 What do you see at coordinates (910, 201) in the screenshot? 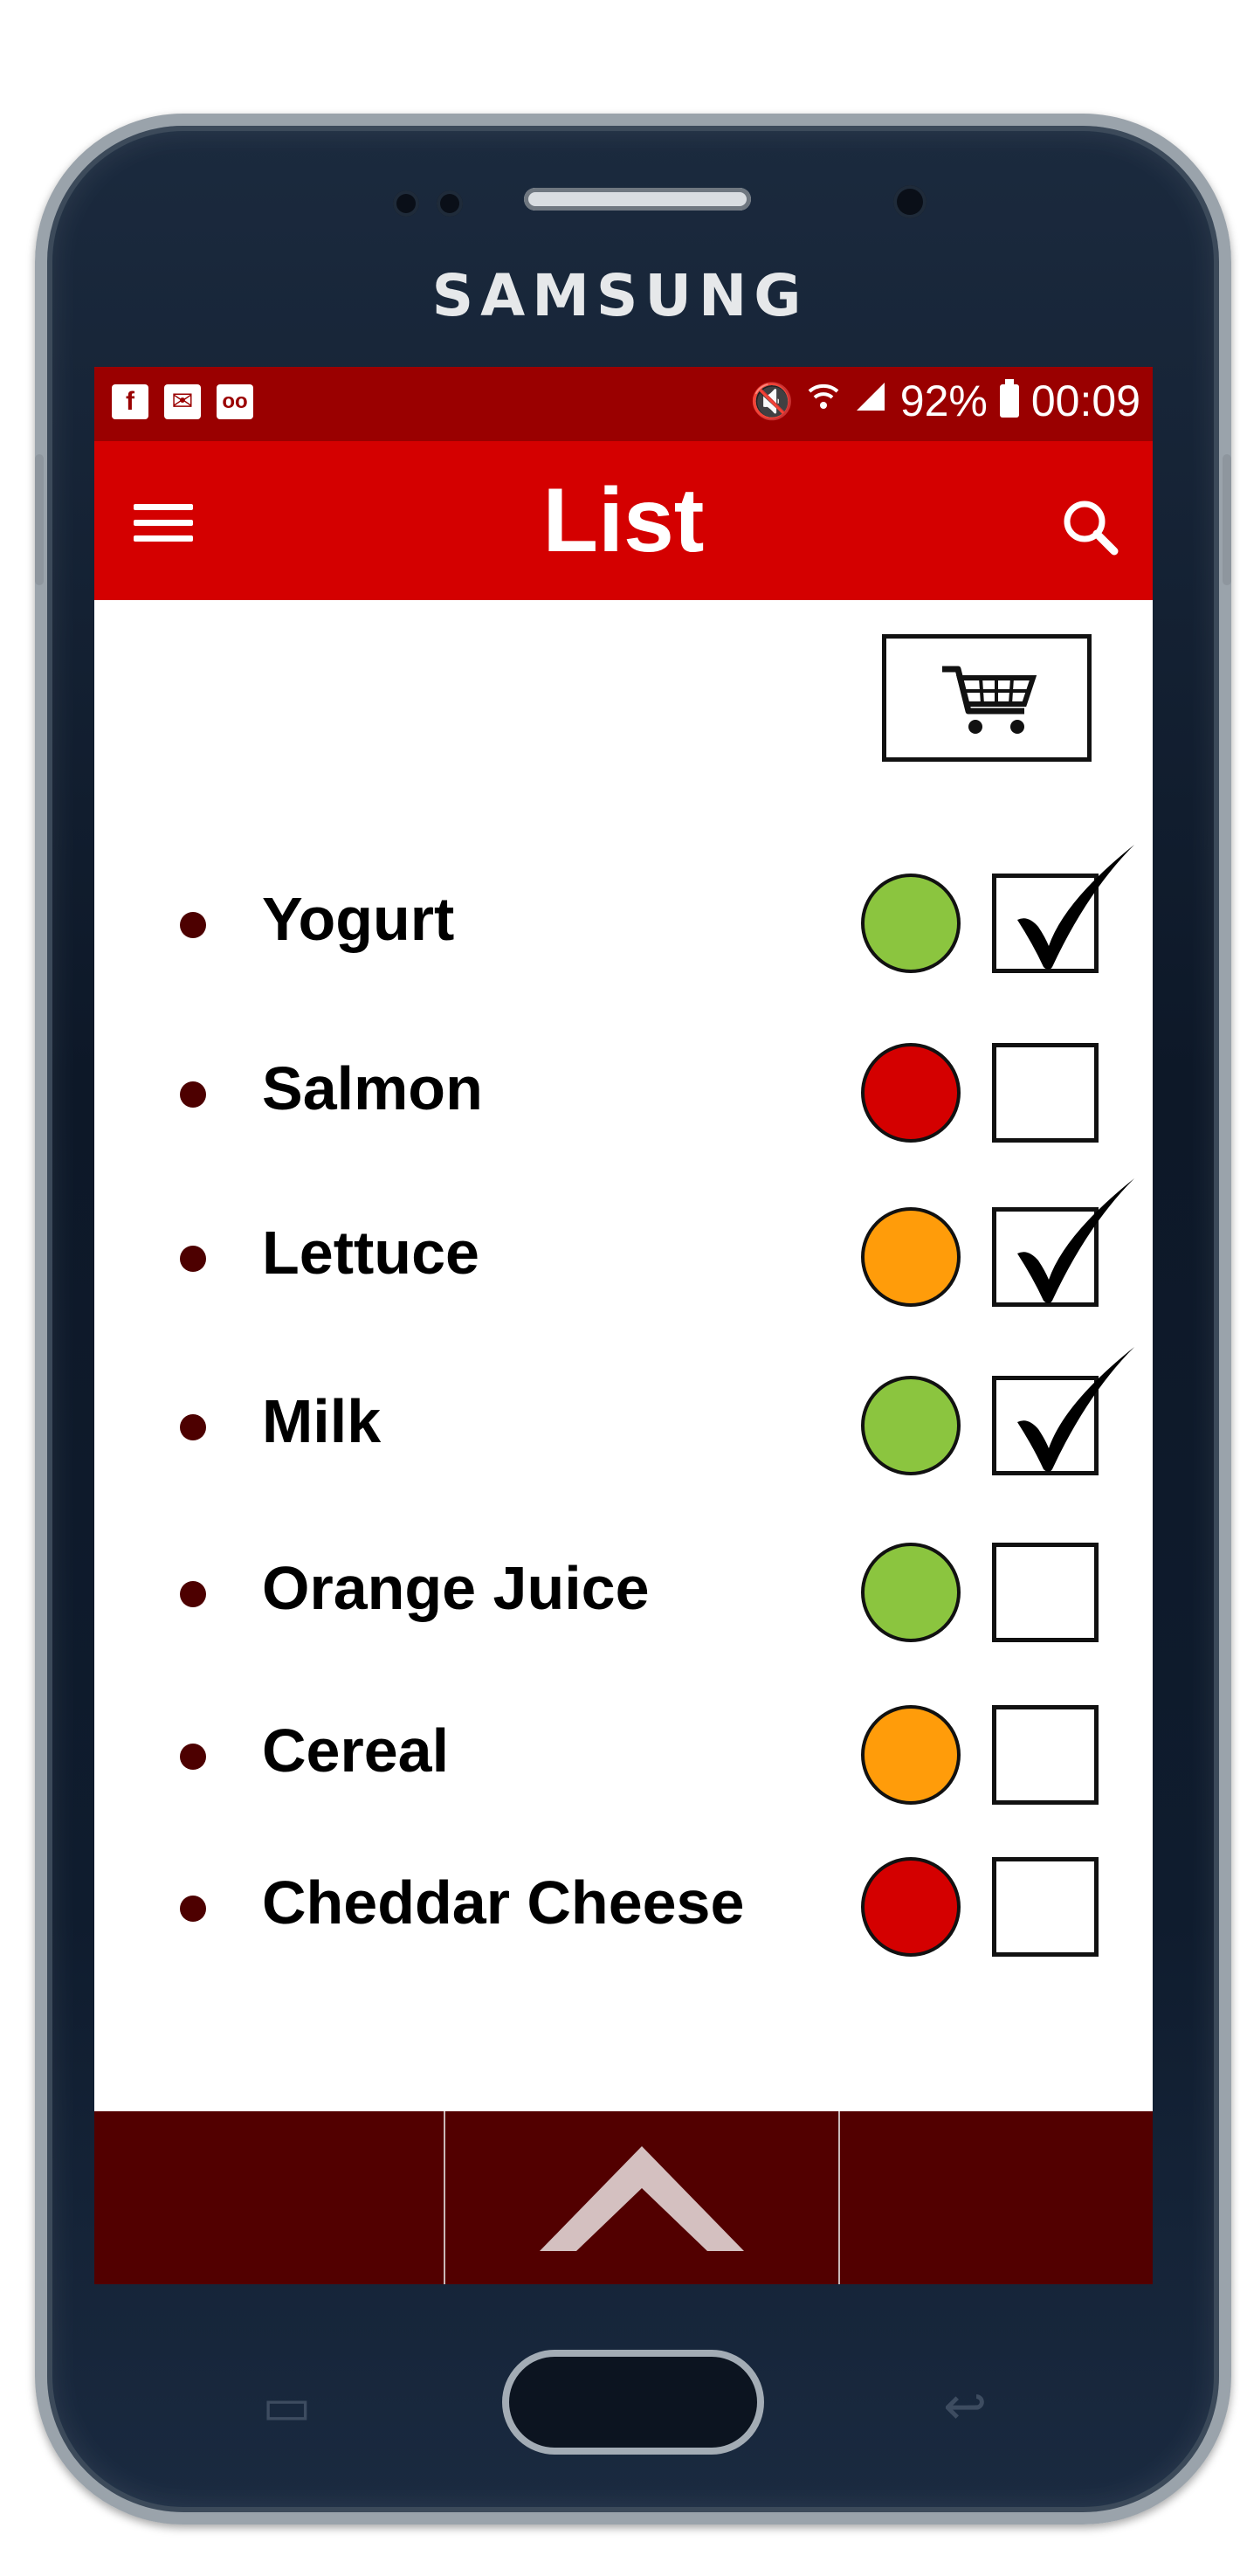
I see `front-camera-icon` at bounding box center [910, 201].